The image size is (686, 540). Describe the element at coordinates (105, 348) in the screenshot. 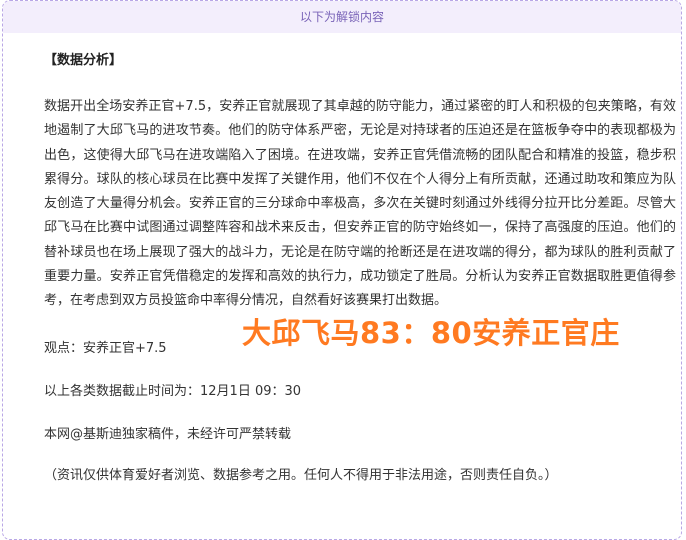

I see `viewpoint-text: 观点：安养正官+7.5` at that location.